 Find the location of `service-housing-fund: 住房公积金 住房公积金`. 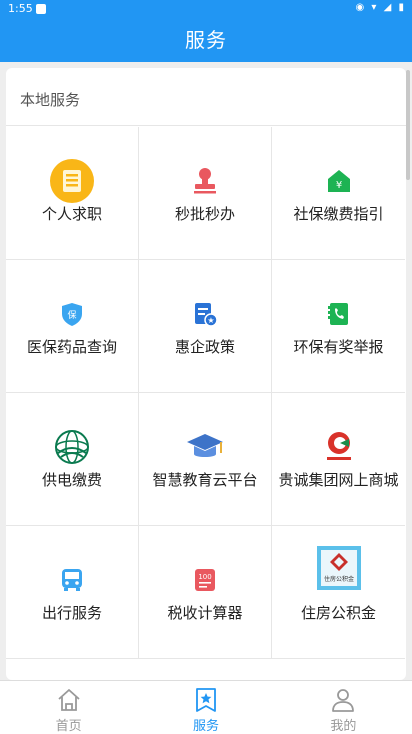

service-housing-fund: 住房公积金 住房公积金 is located at coordinates (338, 592).